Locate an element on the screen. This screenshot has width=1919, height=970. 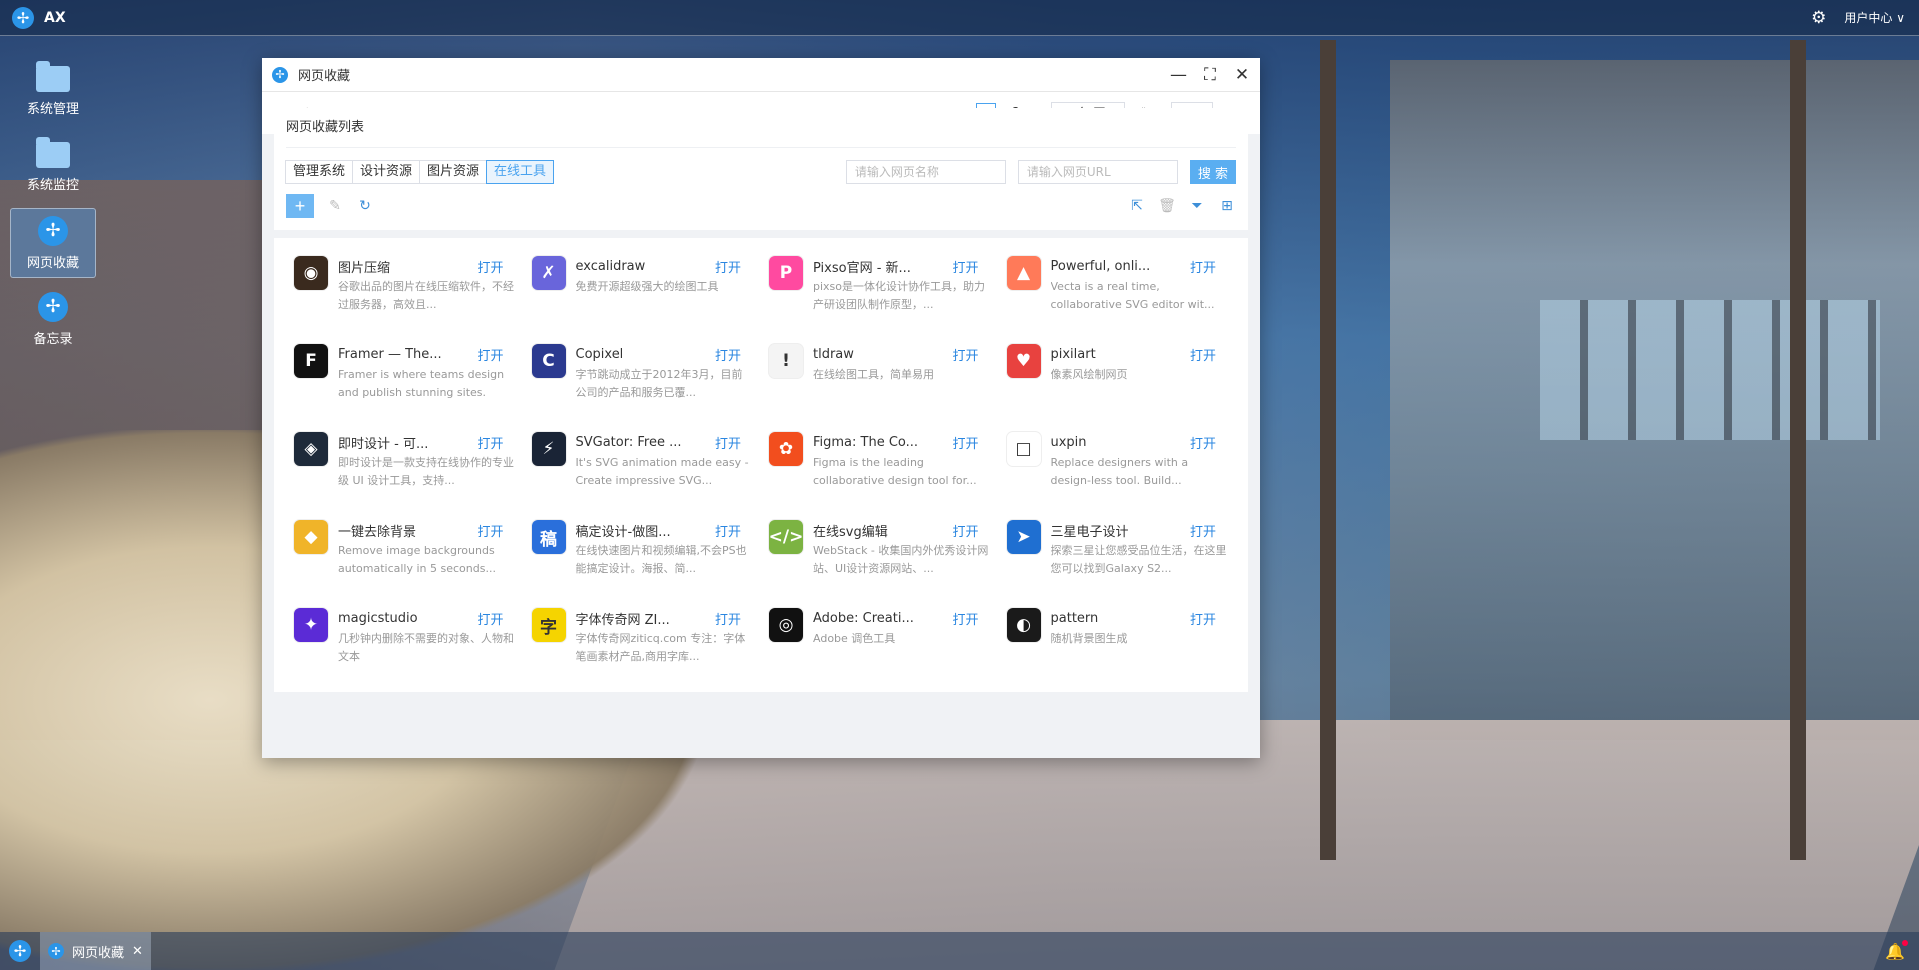
export-icon: ⇱ is located at coordinates (1137, 206).